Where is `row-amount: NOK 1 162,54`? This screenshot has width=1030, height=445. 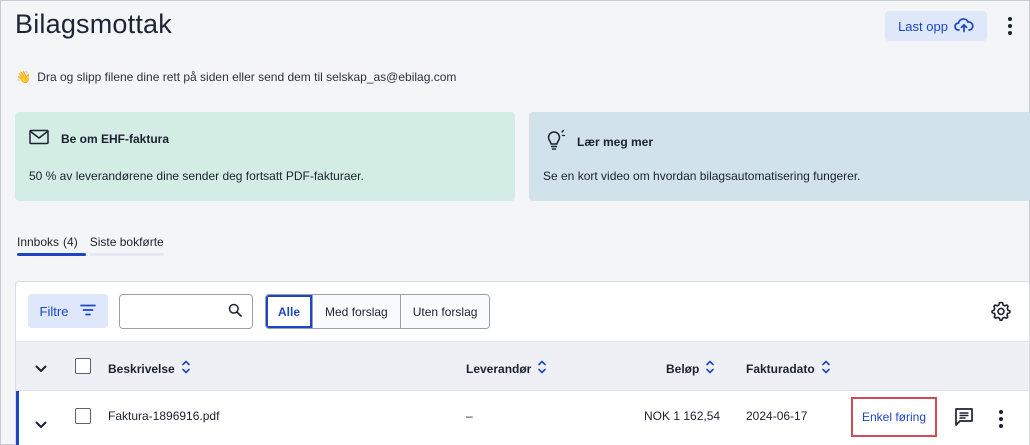
row-amount: NOK 1 162,54 is located at coordinates (682, 416).